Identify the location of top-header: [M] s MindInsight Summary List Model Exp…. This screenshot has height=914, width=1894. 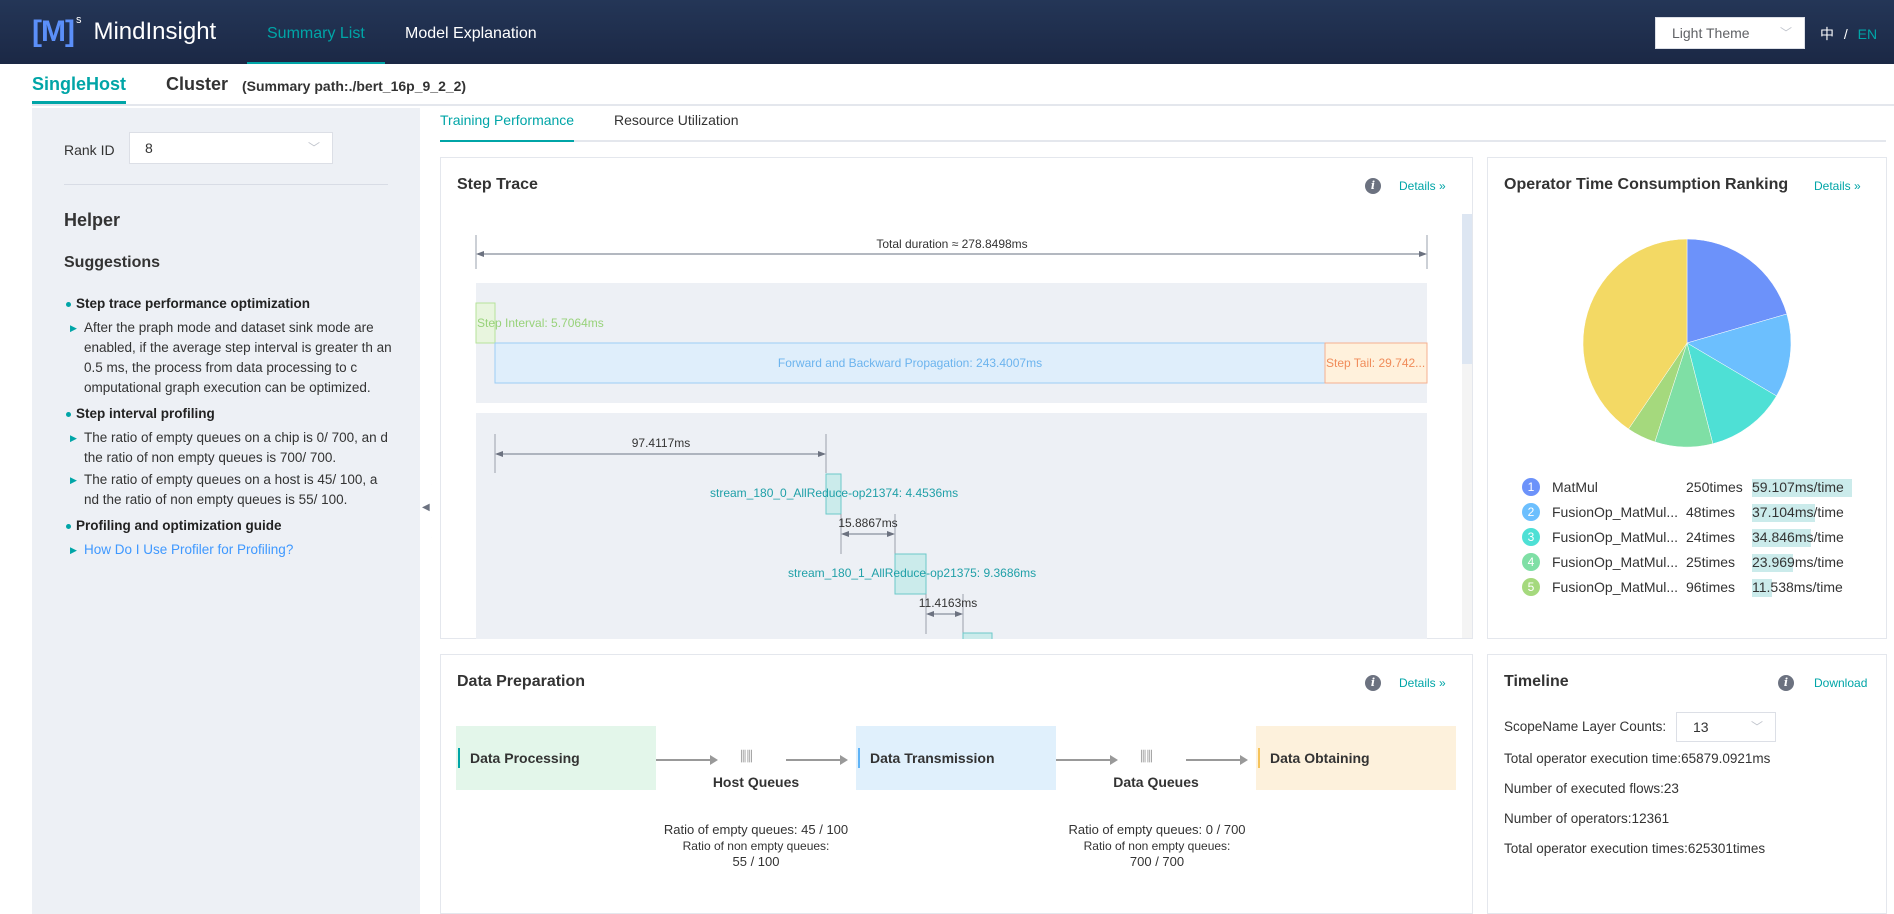
(947, 32).